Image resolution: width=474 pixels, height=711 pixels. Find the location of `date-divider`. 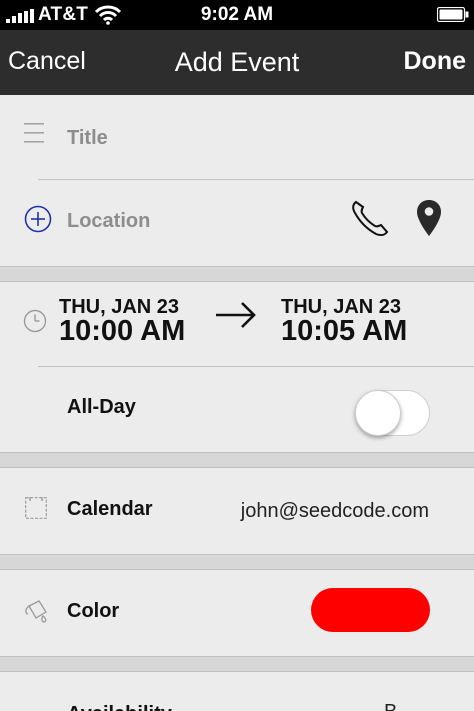

date-divider is located at coordinates (256, 366).